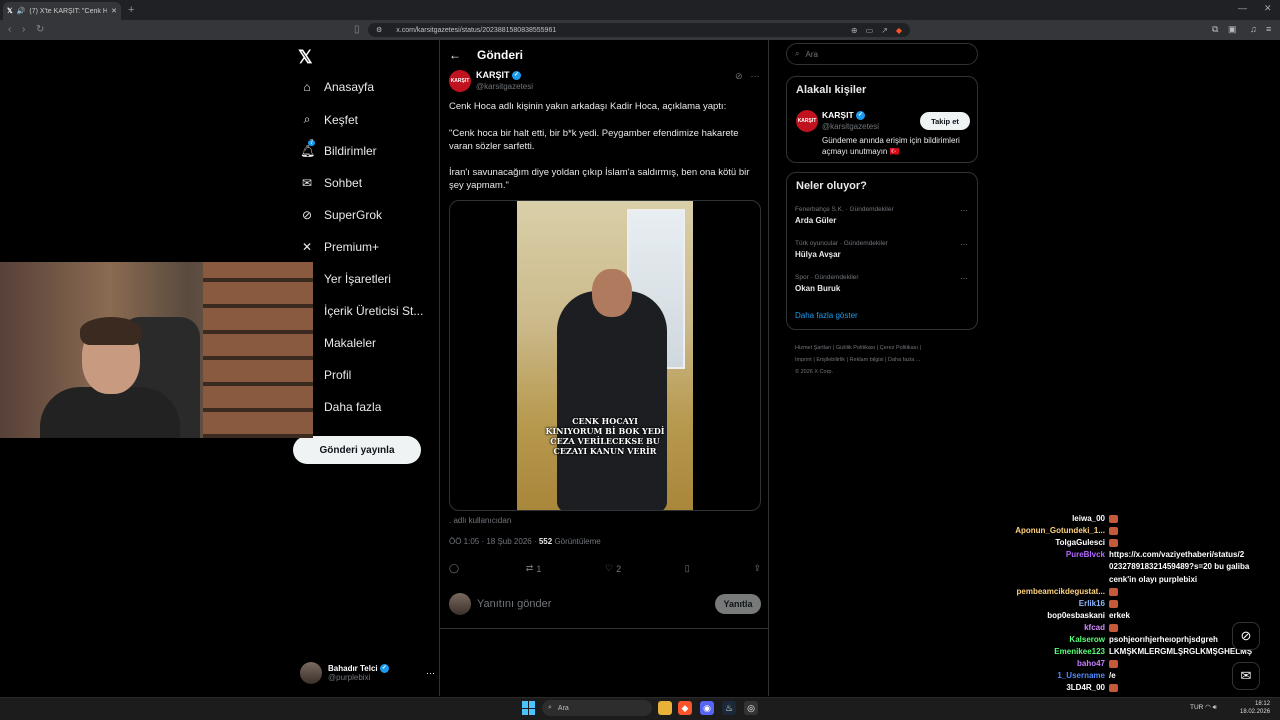 Image resolution: width=1280 pixels, height=720 pixels. Describe the element at coordinates (1081, 675) in the screenshot. I see `chat-username: 1_Username` at that location.